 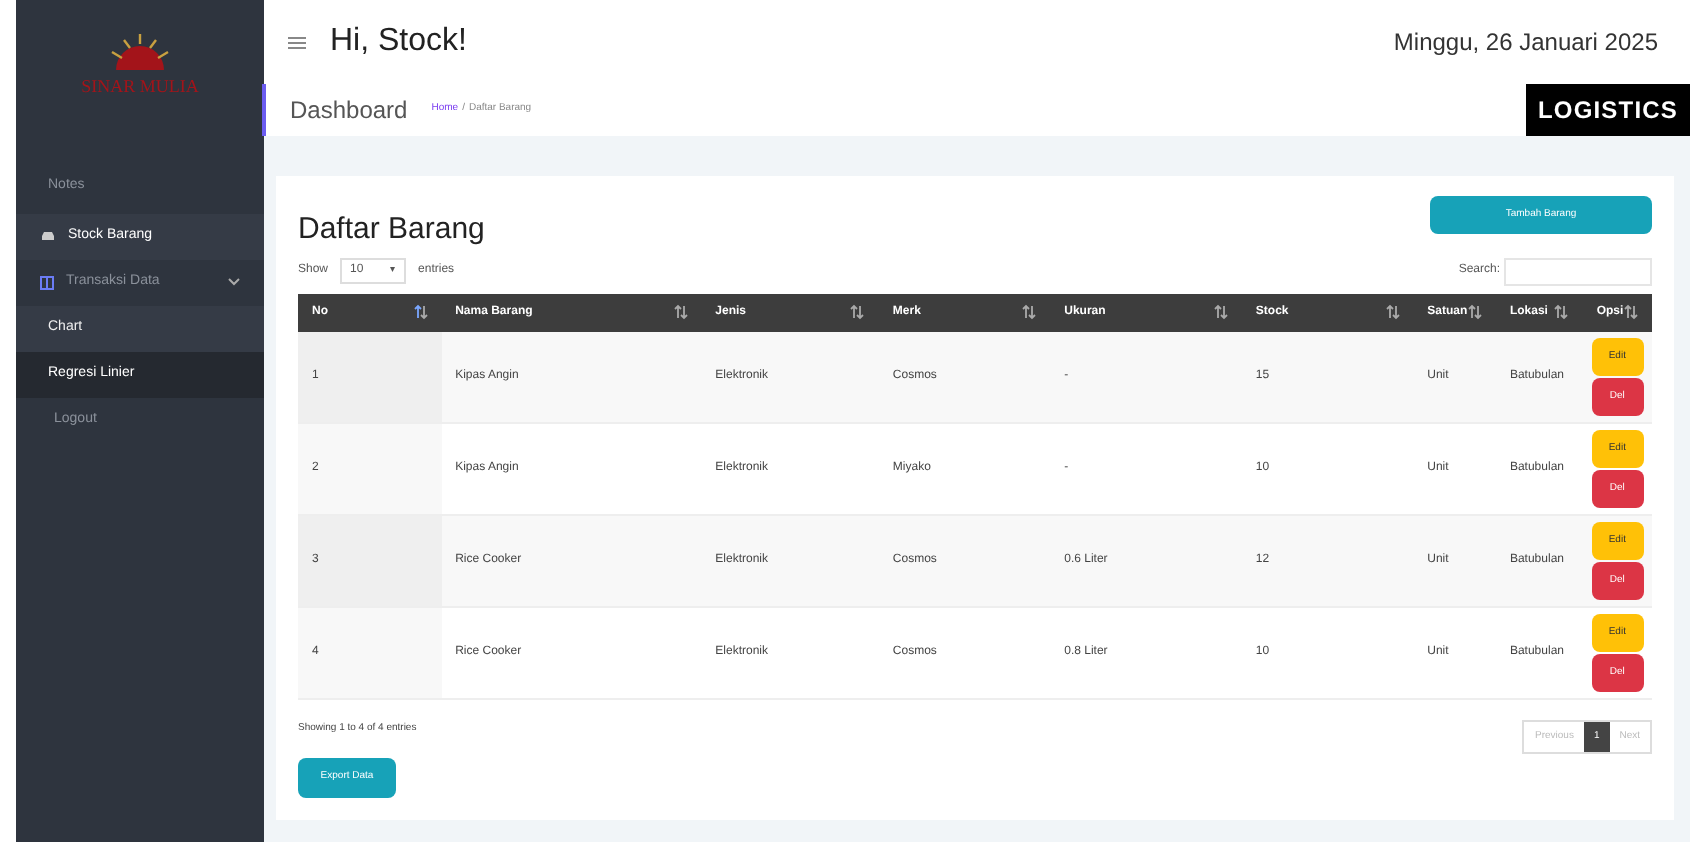 I want to click on logistics-logo: LOGISTICS, so click(x=1608, y=110).